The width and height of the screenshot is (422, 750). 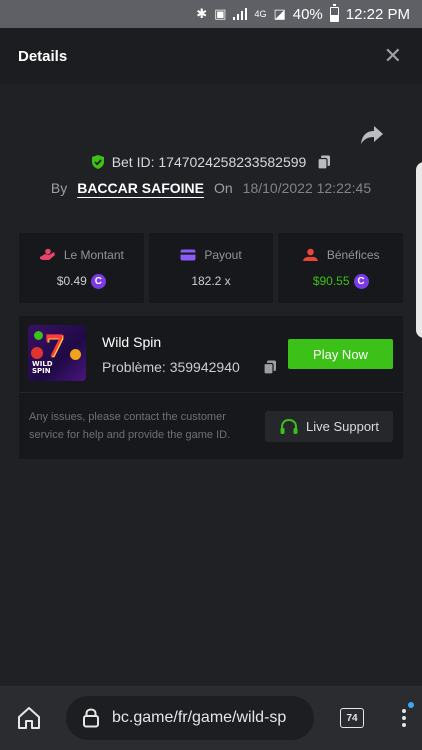 What do you see at coordinates (81, 268) in the screenshot?
I see `stat-amount: Le Montant $0.49 C` at bounding box center [81, 268].